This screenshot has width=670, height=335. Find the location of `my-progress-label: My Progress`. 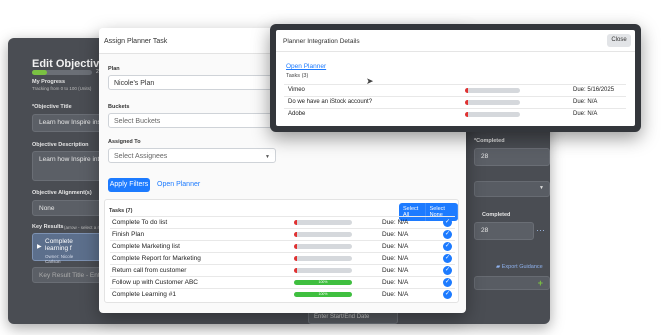

my-progress-label: My Progress is located at coordinates (49, 82).